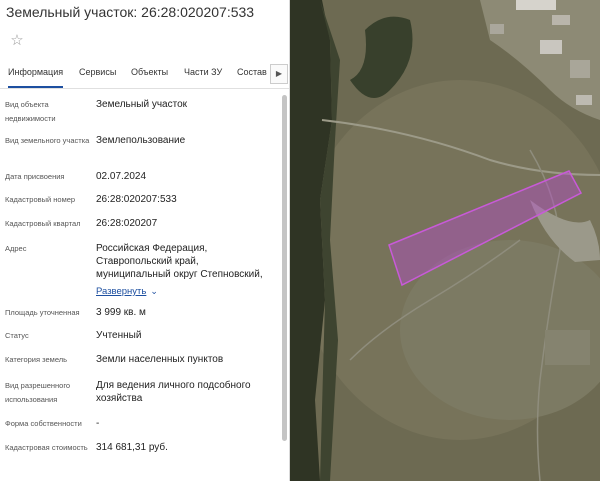 This screenshot has height=481, width=600. What do you see at coordinates (47, 140) in the screenshot?
I see `field-label: Вид земельного участка` at bounding box center [47, 140].